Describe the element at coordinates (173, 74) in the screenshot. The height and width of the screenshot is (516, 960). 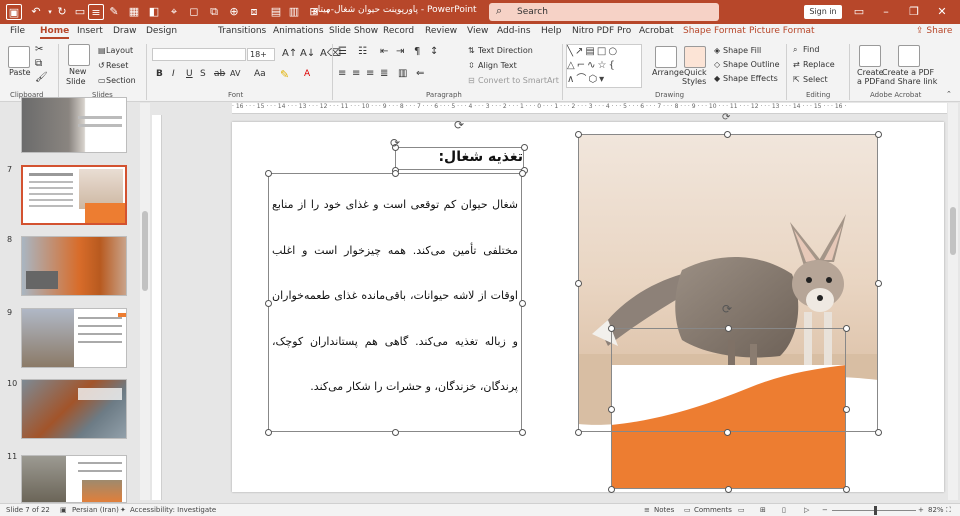
I see `italic-button: I` at that location.